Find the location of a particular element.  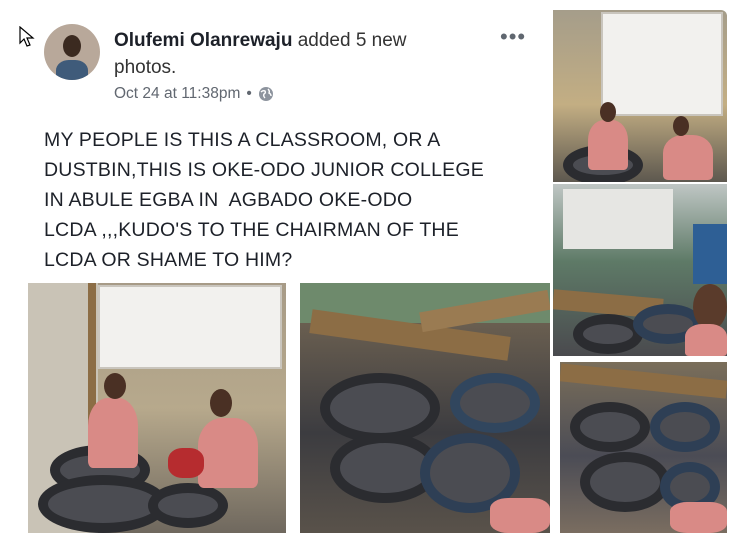

post-header: Olufemi Olanrewaju added 5 new photos. is located at coordinates (294, 54).